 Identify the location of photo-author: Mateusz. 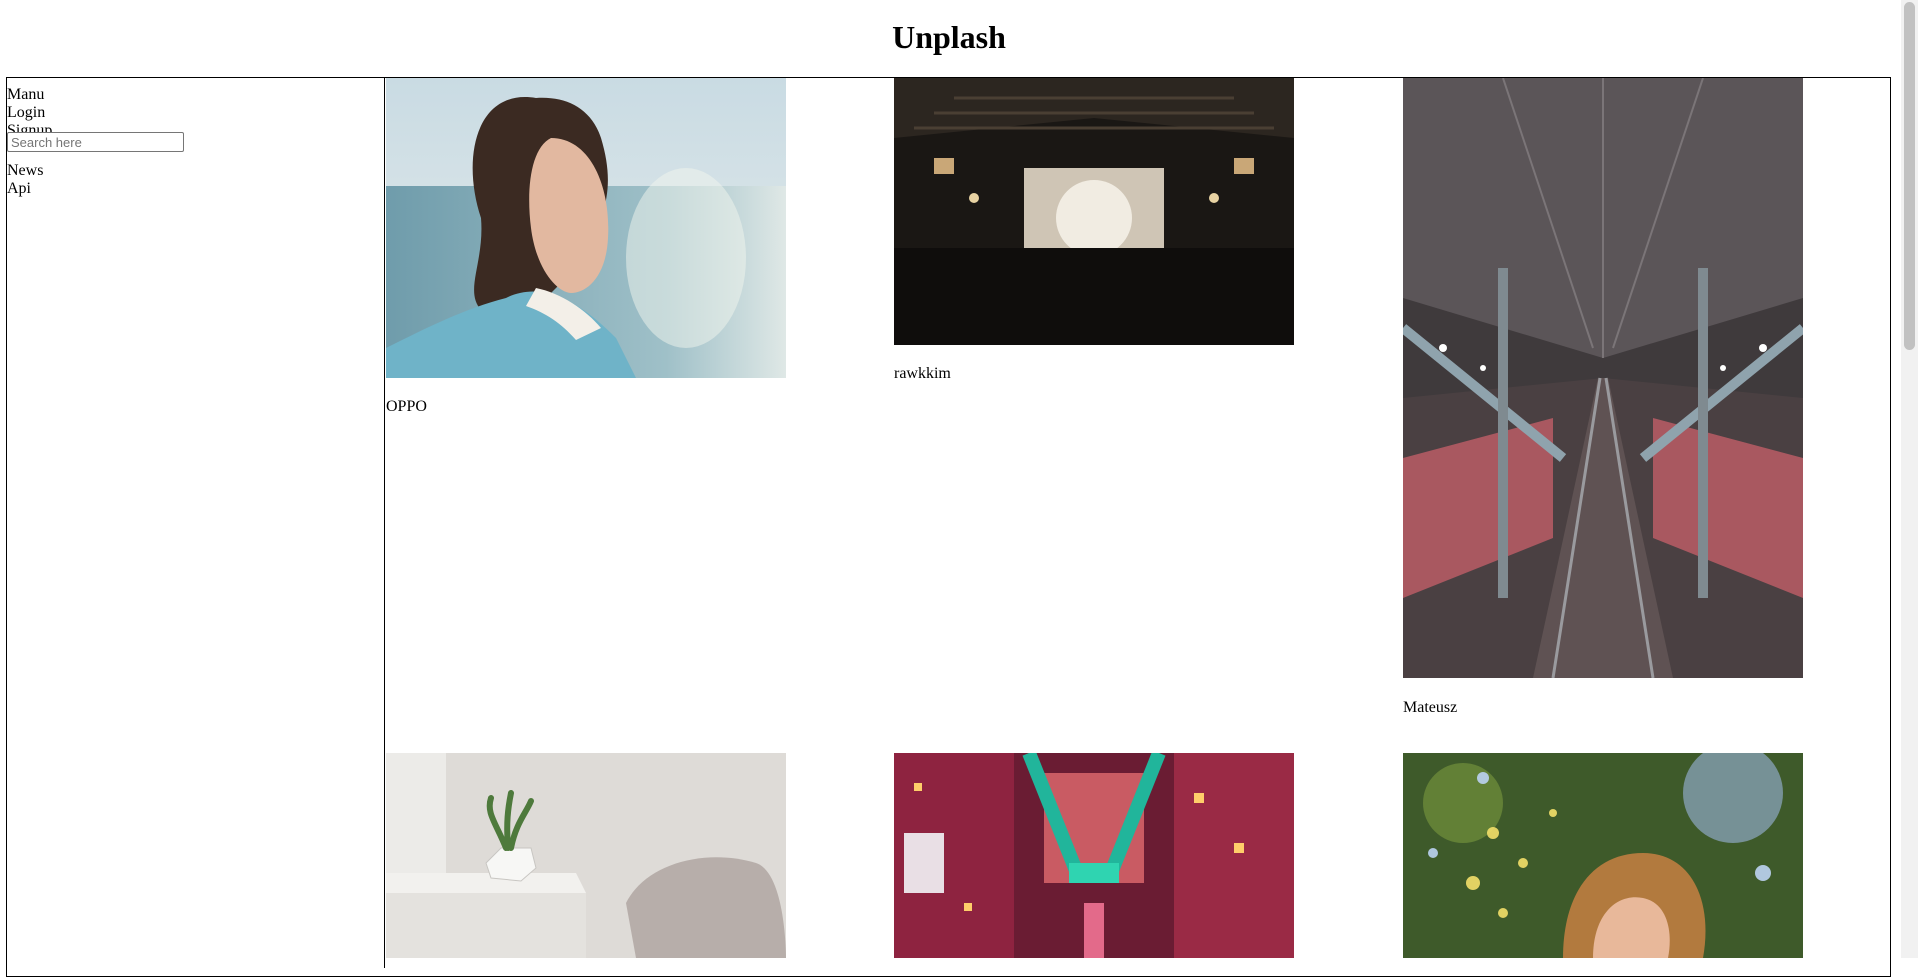
(1430, 707).